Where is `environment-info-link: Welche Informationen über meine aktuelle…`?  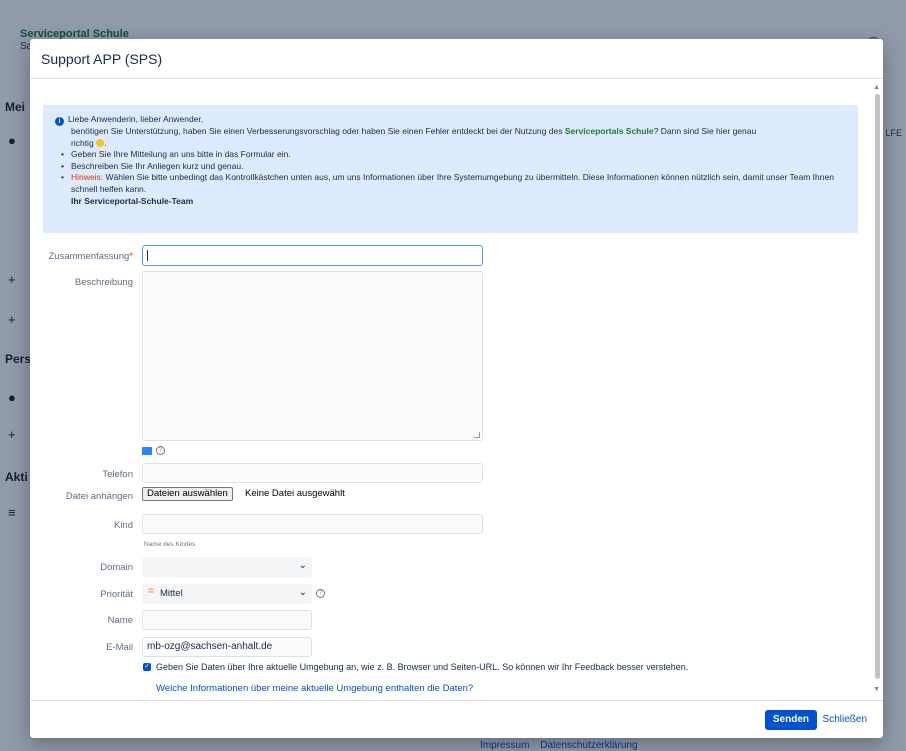
environment-info-link: Welche Informationen über meine aktuelle… is located at coordinates (314, 688).